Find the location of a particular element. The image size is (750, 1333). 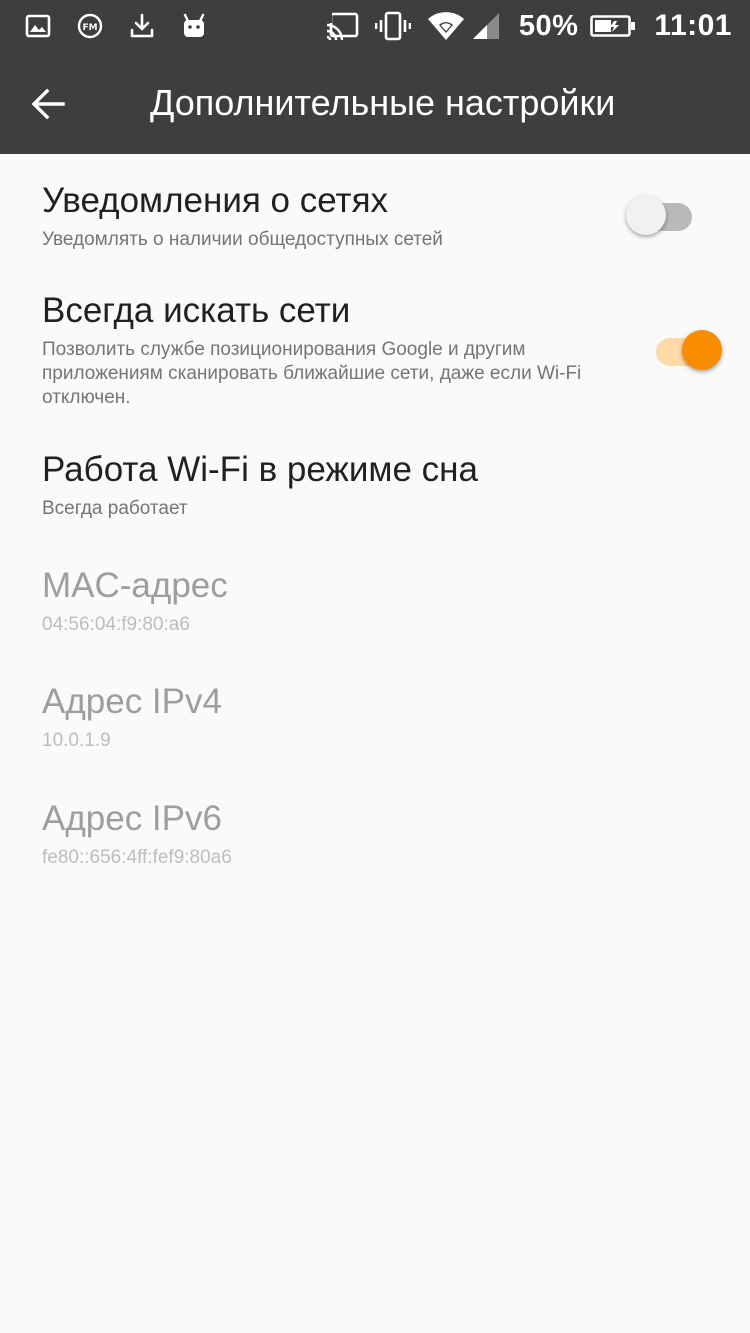

pref-title: Работа Wi-Fi в режиме сна is located at coordinates (260, 469).